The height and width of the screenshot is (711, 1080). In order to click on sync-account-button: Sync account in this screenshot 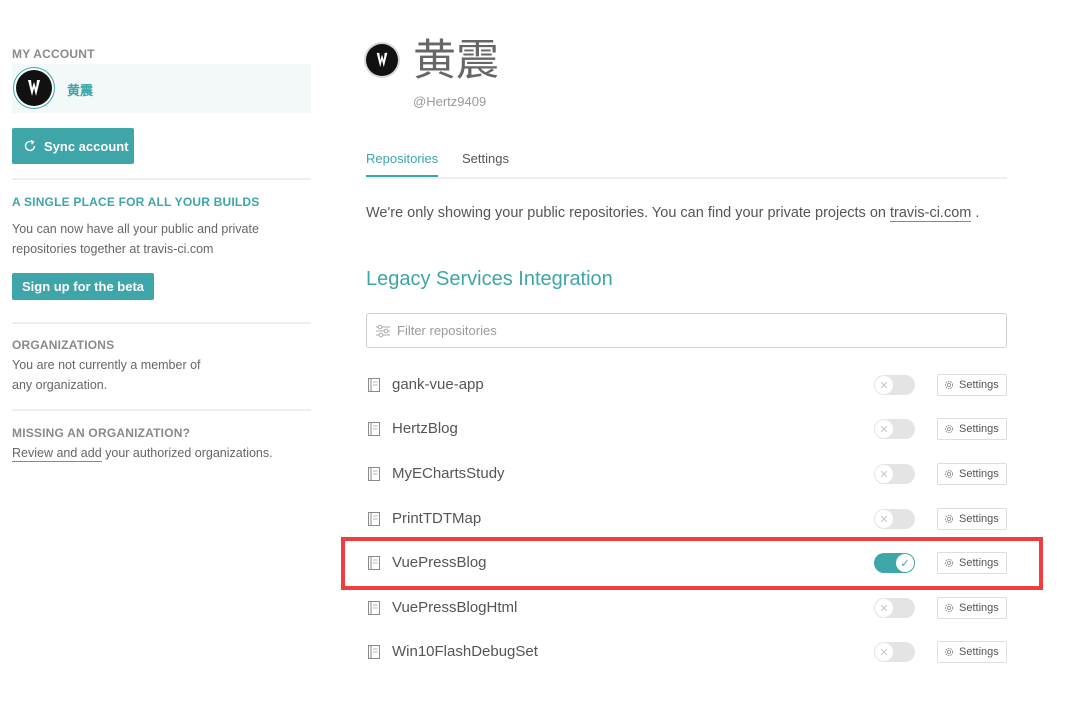, I will do `click(73, 146)`.